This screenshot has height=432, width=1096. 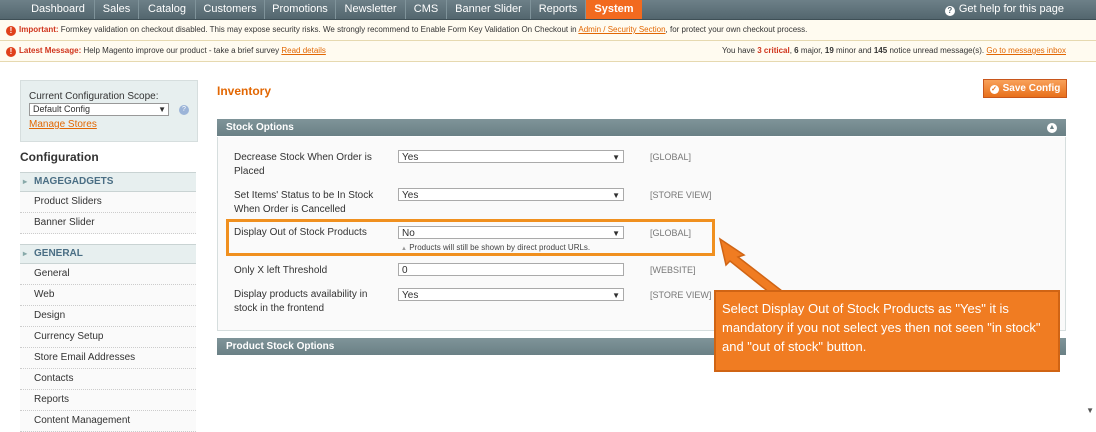 What do you see at coordinates (1031, 88) in the screenshot?
I see `save-config-label: Save Config` at bounding box center [1031, 88].